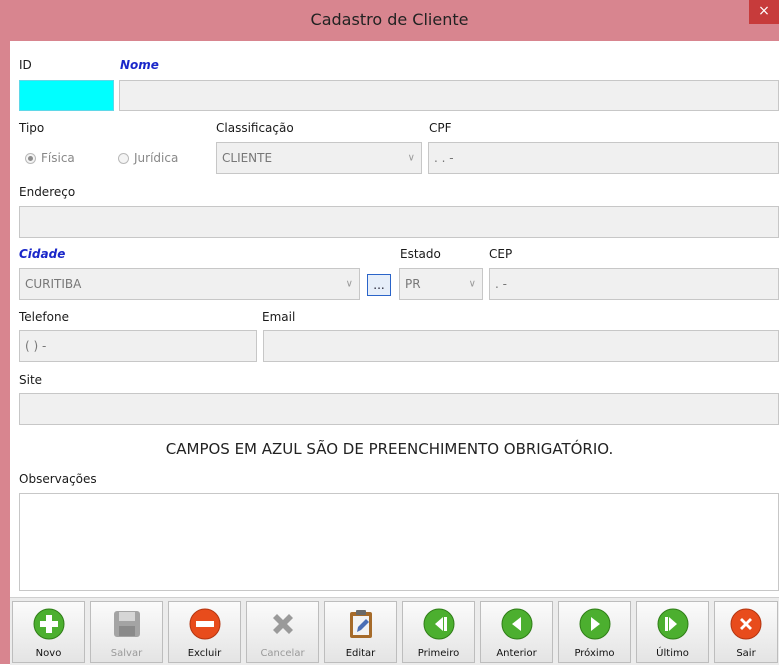 This screenshot has width=779, height=665. I want to click on primeiro-button: Primeiro, so click(438, 632).